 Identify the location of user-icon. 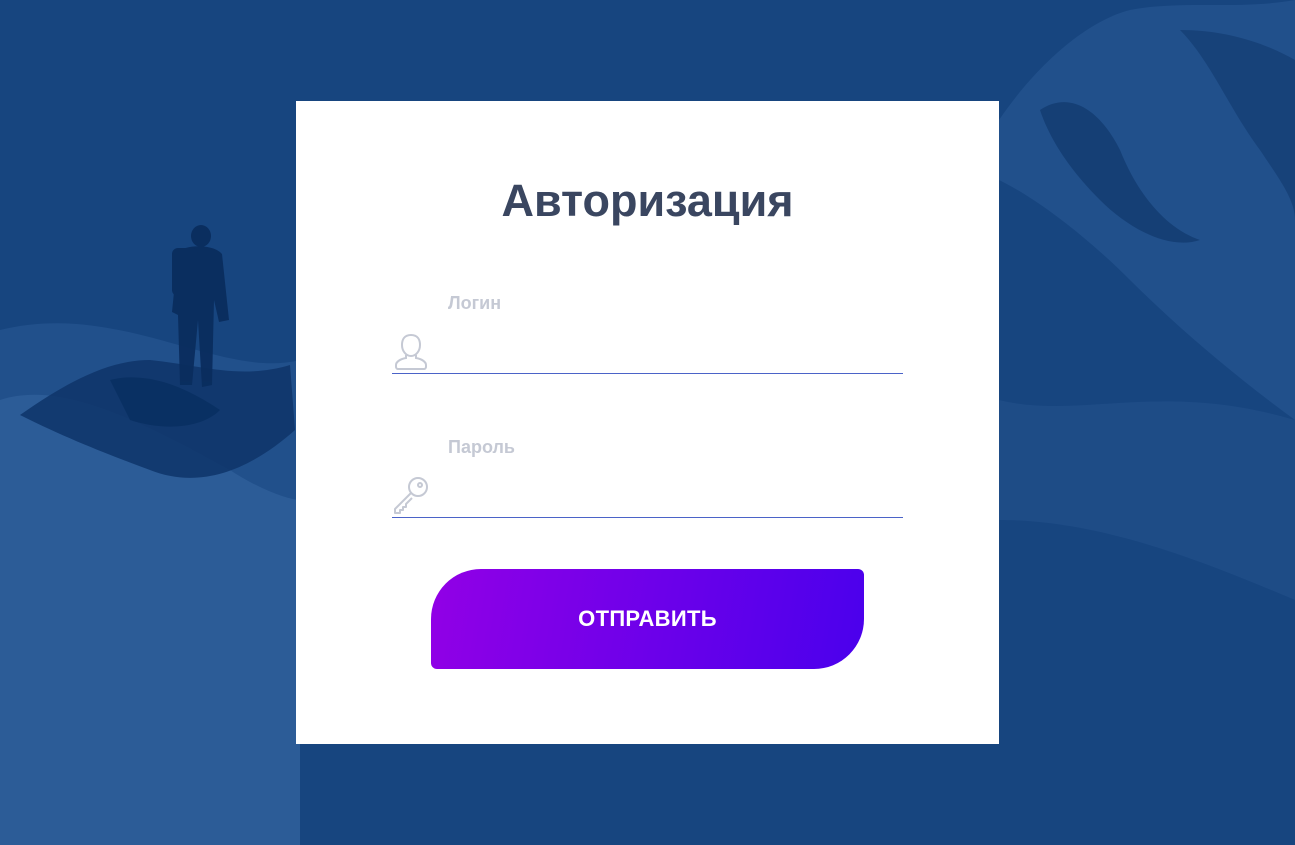
(411, 351).